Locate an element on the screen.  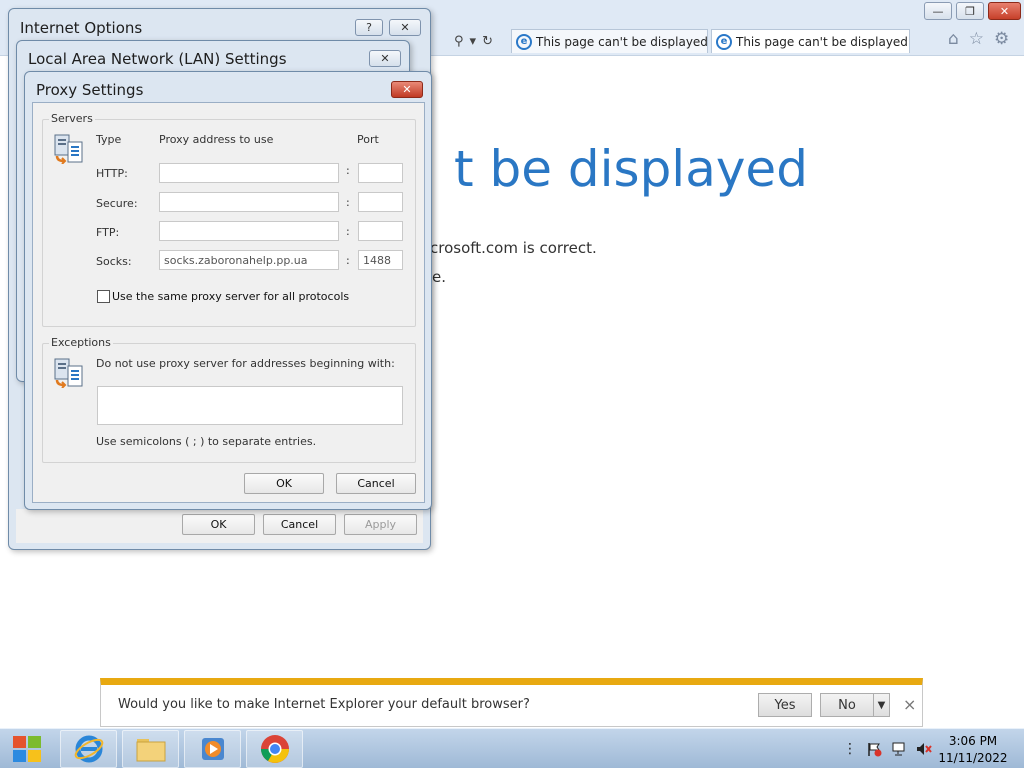
taskbar-file-explorer is located at coordinates (150, 749).